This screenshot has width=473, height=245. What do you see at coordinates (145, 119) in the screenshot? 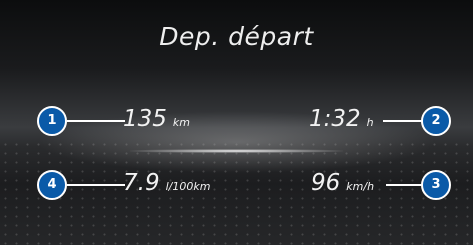
I see `distance-value: 135` at bounding box center [145, 119].